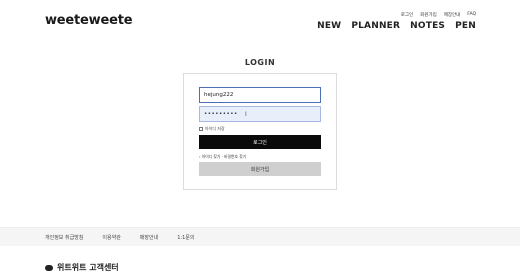 The height and width of the screenshot is (271, 520). I want to click on util-nav-join: 회원가입, so click(428, 15).